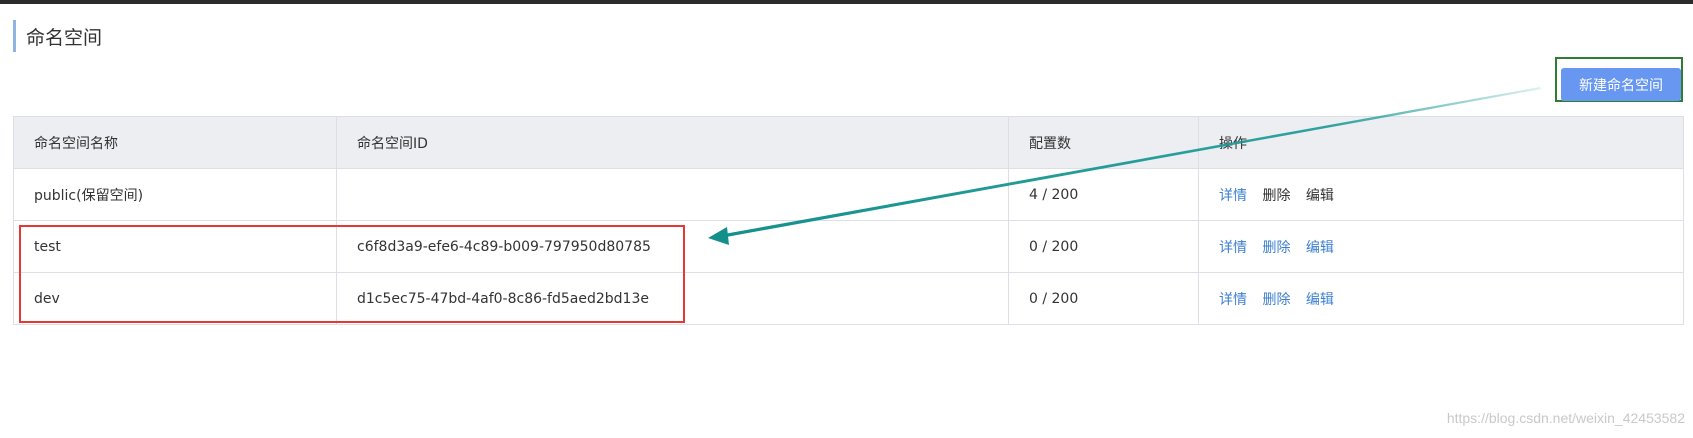 Image resolution: width=1693 pixels, height=438 pixels. I want to click on top-bar, so click(846, 2).